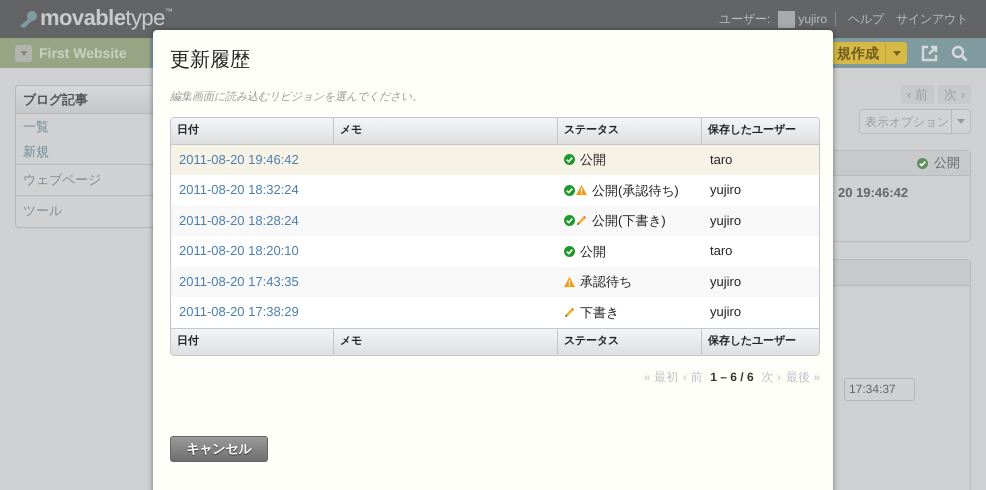 Image resolution: width=986 pixels, height=490 pixels. I want to click on username-link: yujiro, so click(812, 19).